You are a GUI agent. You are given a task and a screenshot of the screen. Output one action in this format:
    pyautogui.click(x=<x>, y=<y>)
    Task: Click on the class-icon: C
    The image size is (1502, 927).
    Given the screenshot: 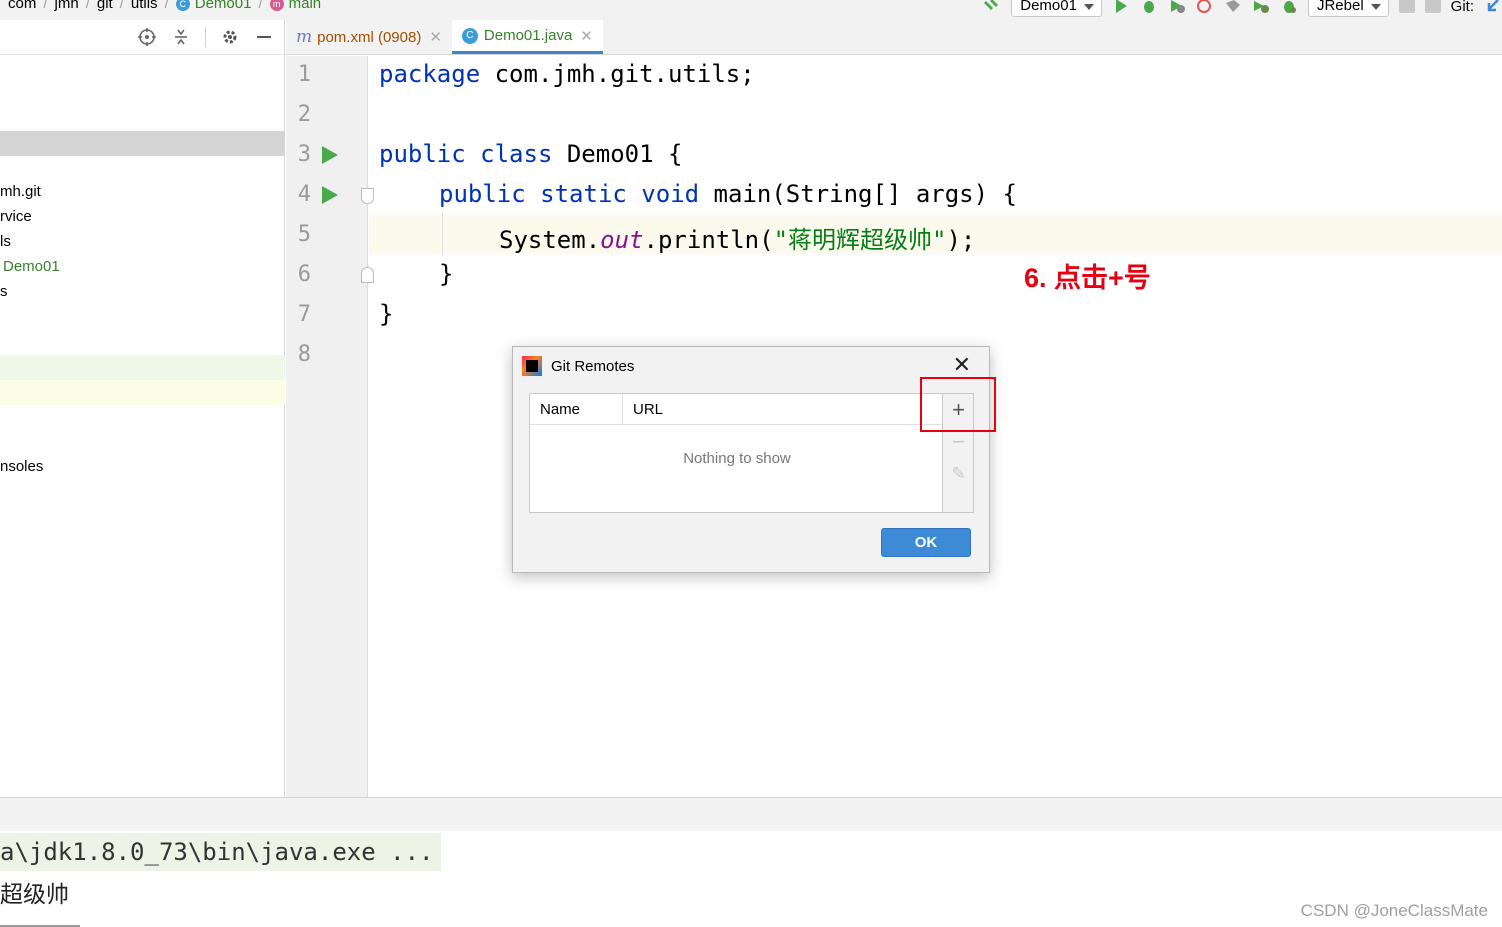 What is the action you would take?
    pyautogui.click(x=182, y=5)
    